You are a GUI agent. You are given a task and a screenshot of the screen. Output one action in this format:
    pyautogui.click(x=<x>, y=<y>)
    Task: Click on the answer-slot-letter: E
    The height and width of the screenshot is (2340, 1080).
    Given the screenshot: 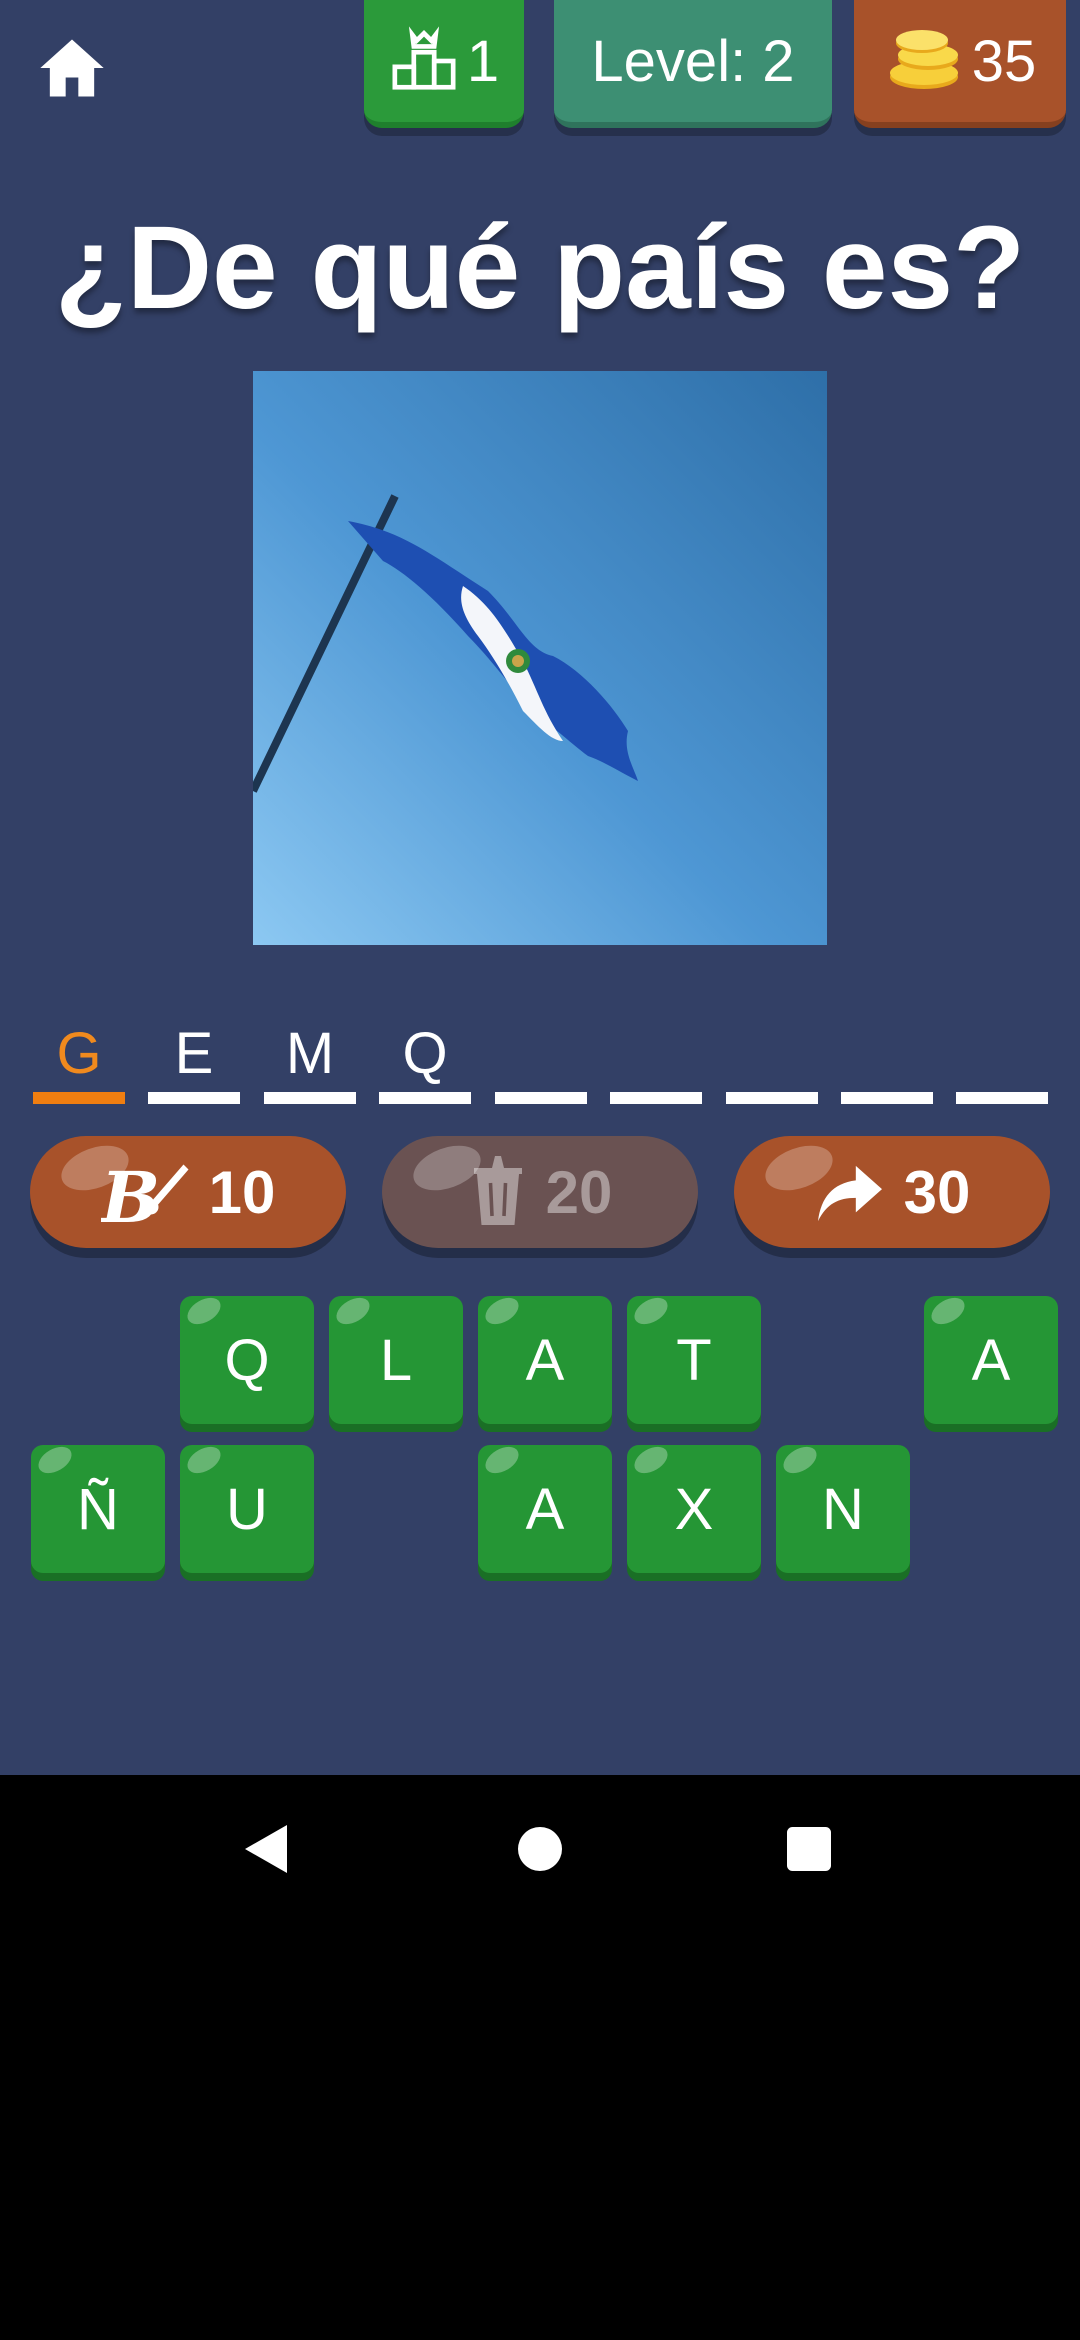 What is the action you would take?
    pyautogui.click(x=194, y=1053)
    